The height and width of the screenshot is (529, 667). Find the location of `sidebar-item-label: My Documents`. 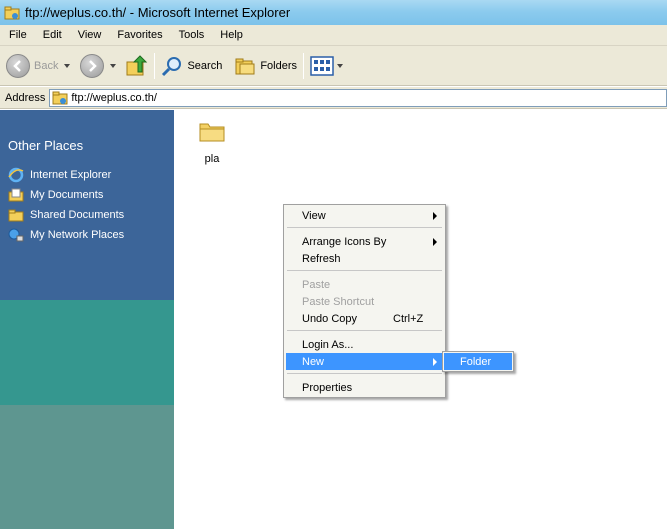

sidebar-item-label: My Documents is located at coordinates (67, 195).